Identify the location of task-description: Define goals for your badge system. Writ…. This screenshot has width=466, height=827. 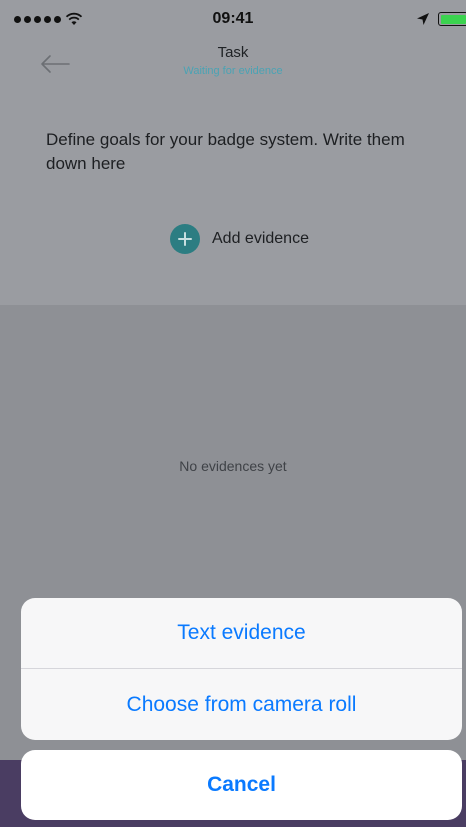
(225, 151).